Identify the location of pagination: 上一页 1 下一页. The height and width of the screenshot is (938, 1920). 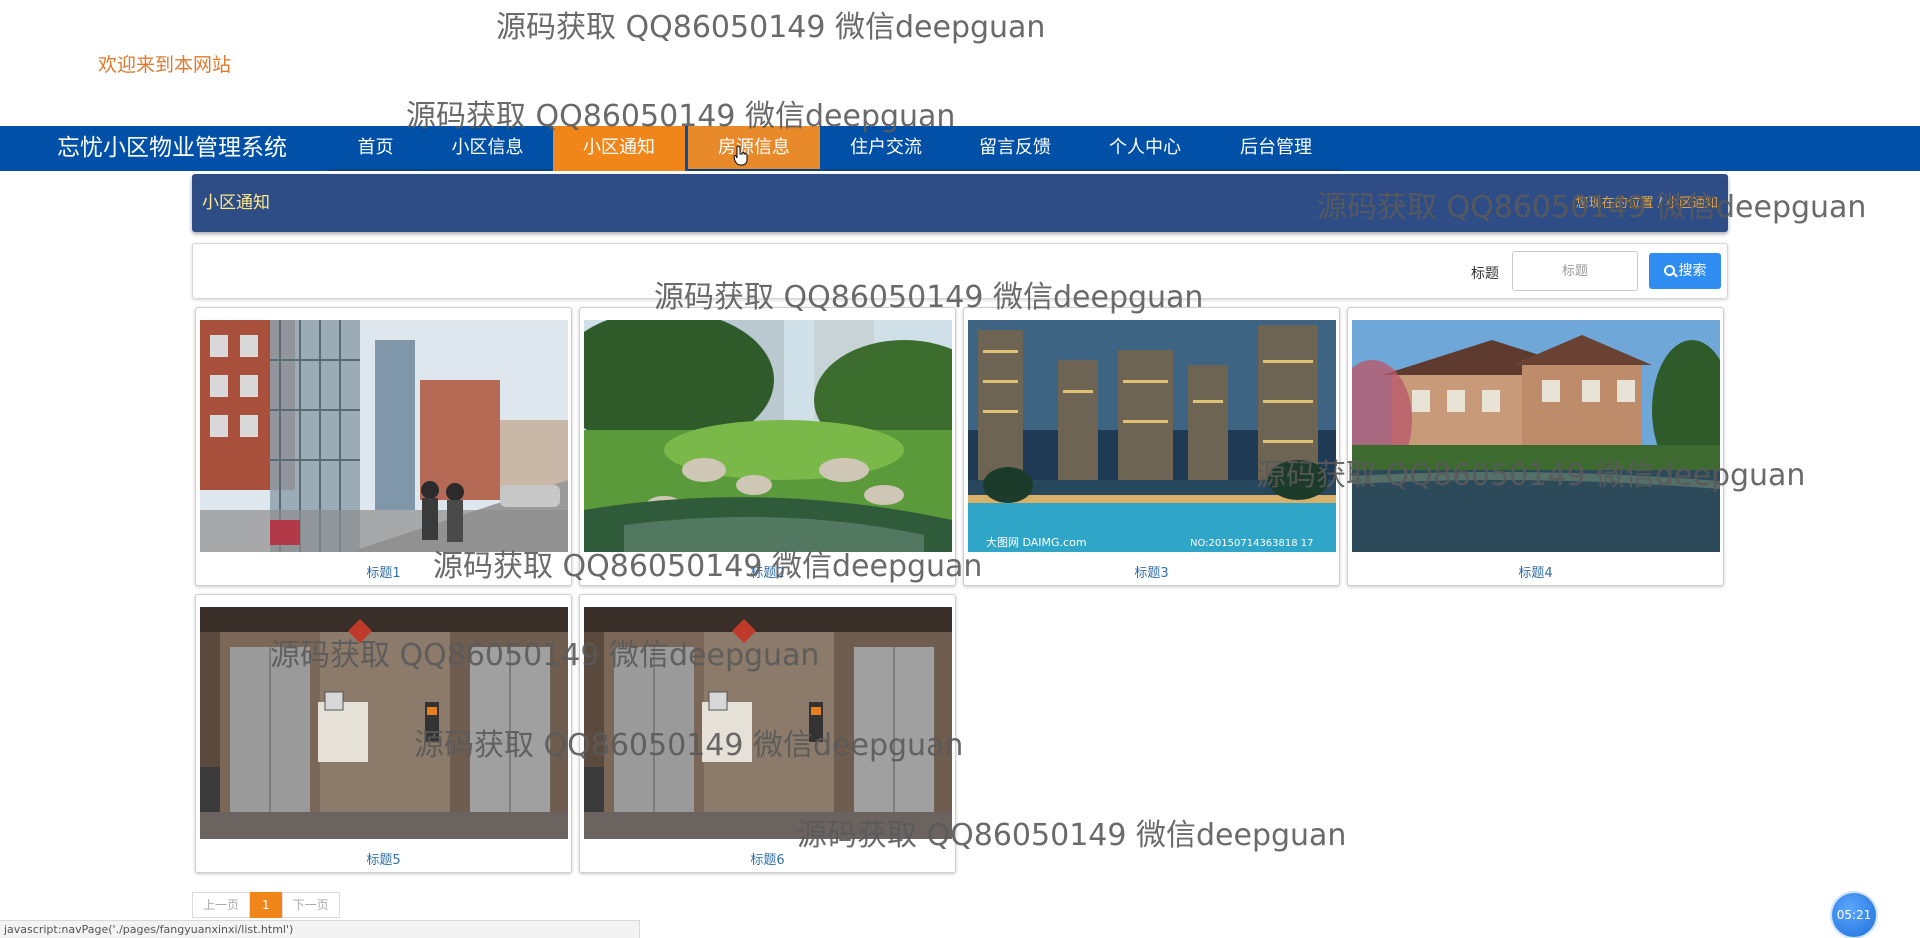
(266, 905).